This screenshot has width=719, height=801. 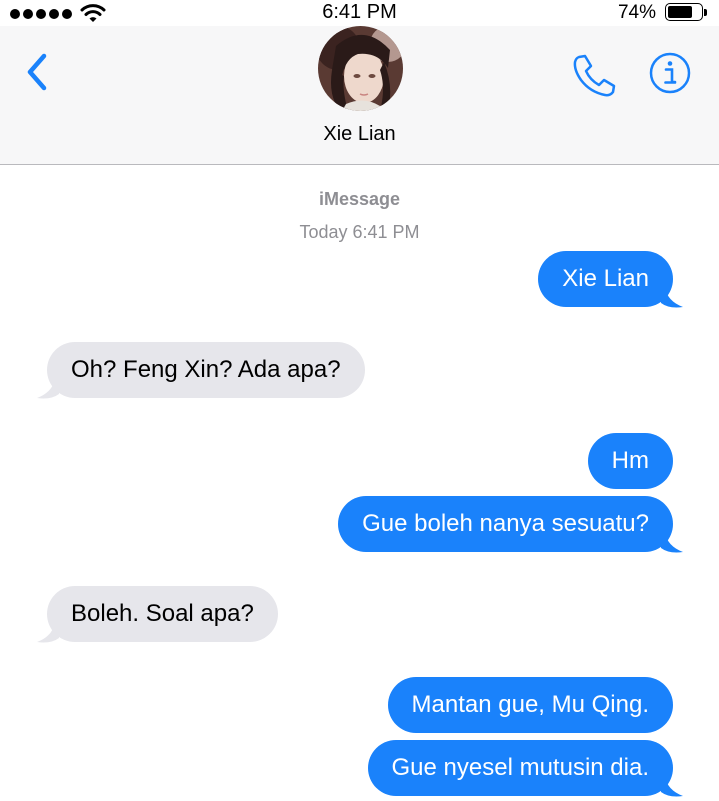 I want to click on incoming-message-bubble: Oh? Feng Xin? Ada apa?, so click(x=206, y=370).